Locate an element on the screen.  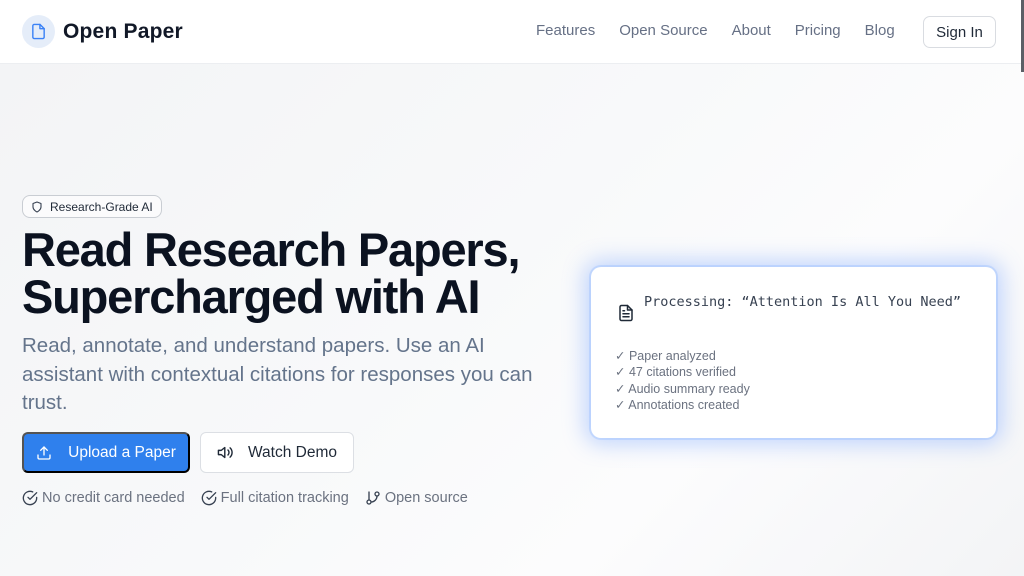
watch-demo-label: Watch Demo is located at coordinates (292, 452).